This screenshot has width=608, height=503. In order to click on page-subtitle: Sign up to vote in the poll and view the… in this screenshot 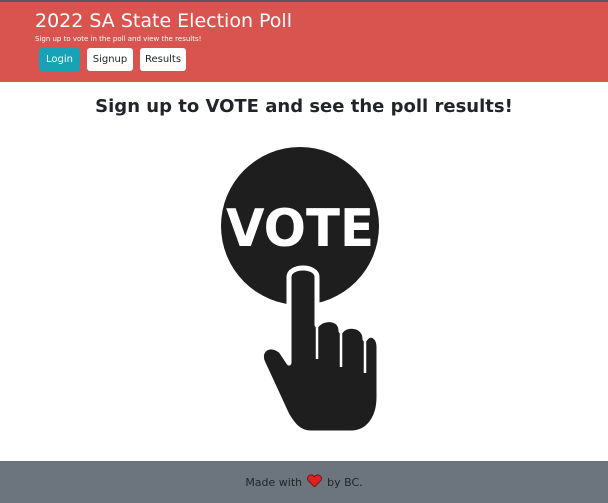, I will do `click(118, 39)`.